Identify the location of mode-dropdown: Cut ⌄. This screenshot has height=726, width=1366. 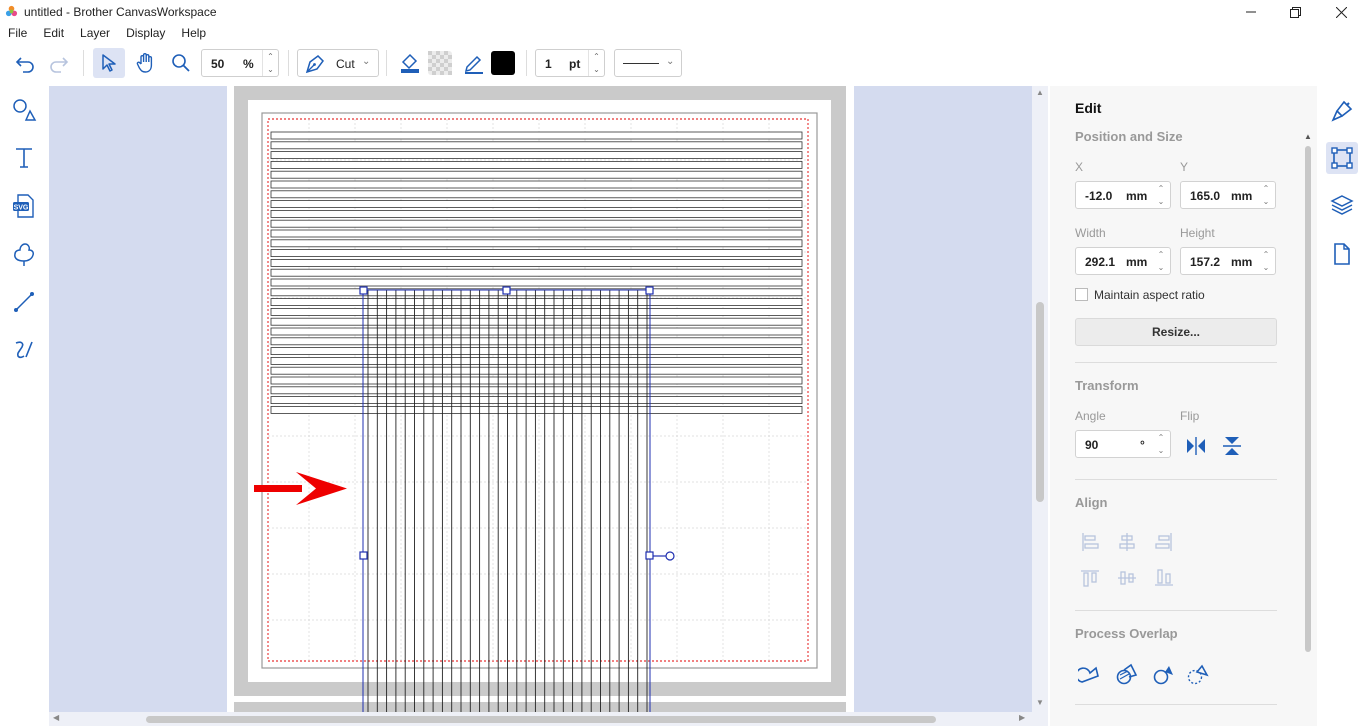
(338, 63).